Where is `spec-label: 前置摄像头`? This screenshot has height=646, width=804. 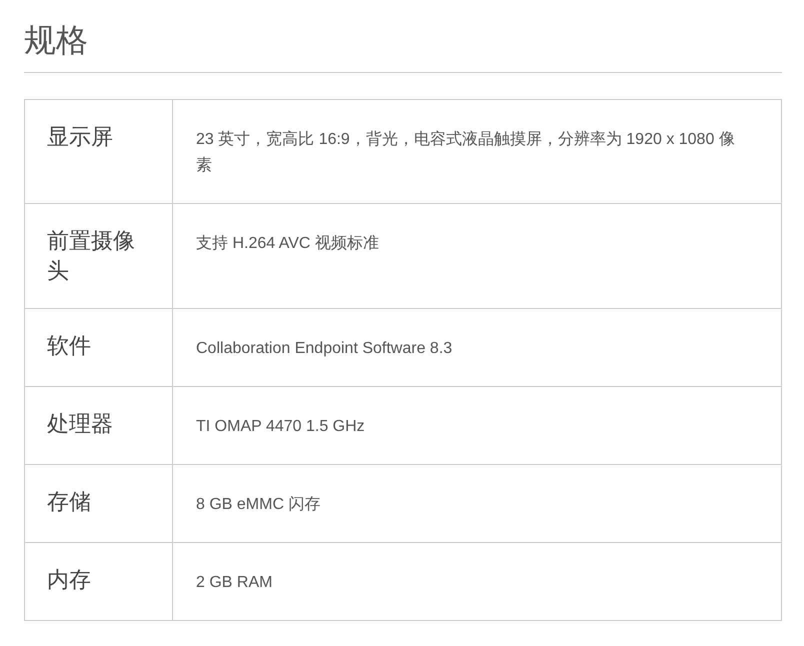
spec-label: 前置摄像头 is located at coordinates (98, 256).